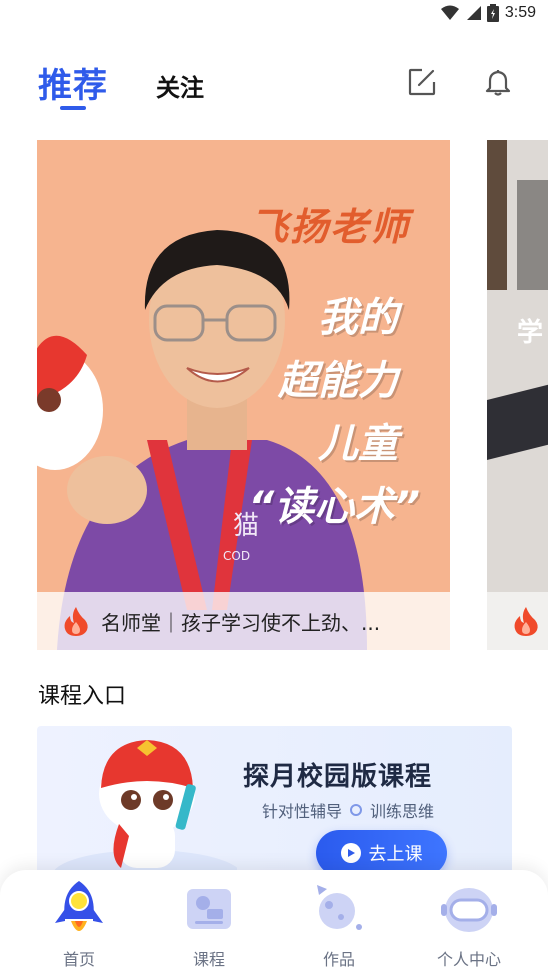 The width and height of the screenshot is (548, 972). Describe the element at coordinates (395, 854) in the screenshot. I see `go-to-class-label: 去上课` at that location.